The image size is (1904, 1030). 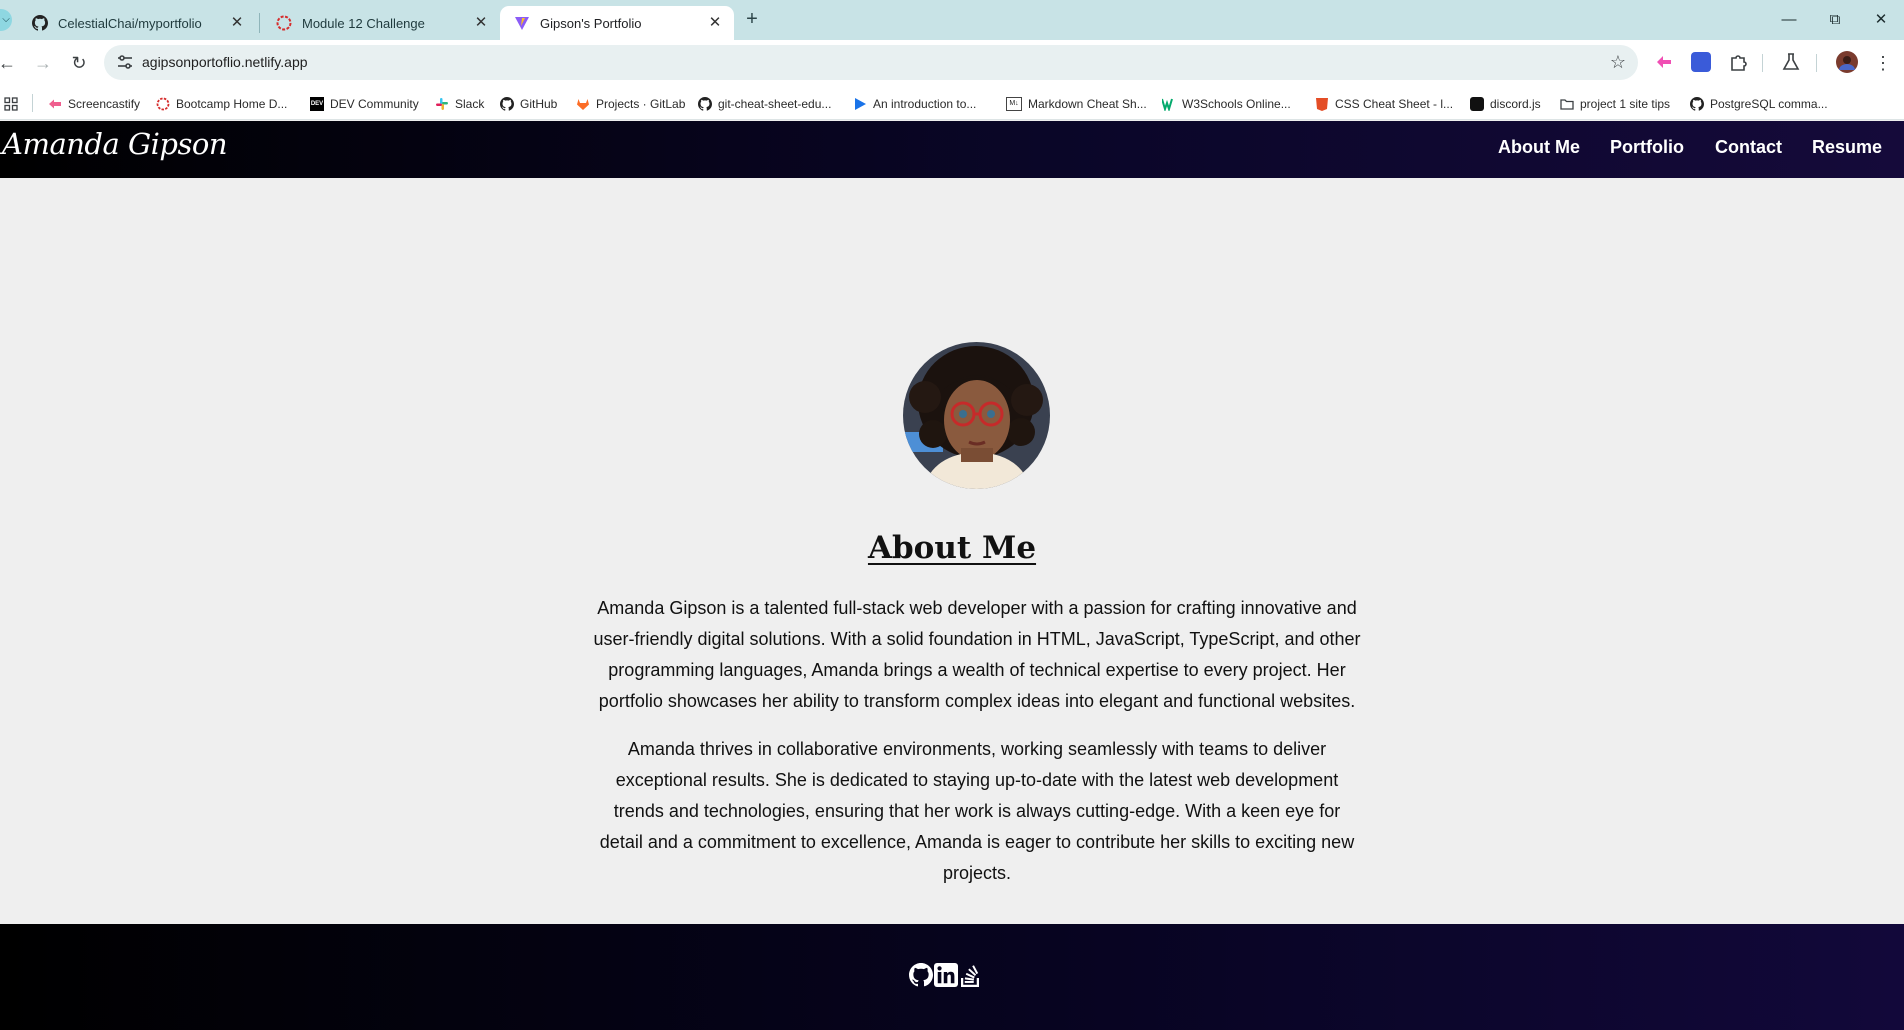 I want to click on slack-icon, so click(x=442, y=104).